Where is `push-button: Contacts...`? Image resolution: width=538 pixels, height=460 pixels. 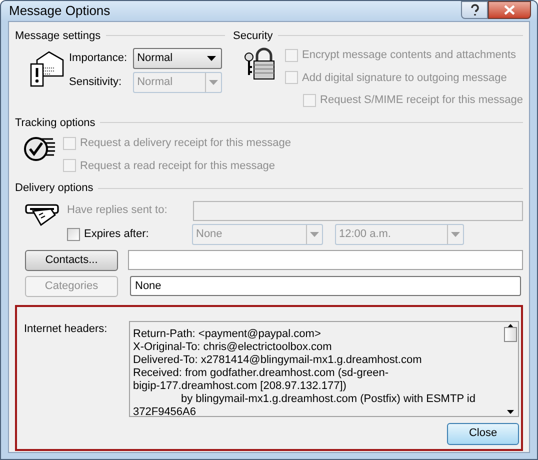
push-button: Contacts... is located at coordinates (71, 260).